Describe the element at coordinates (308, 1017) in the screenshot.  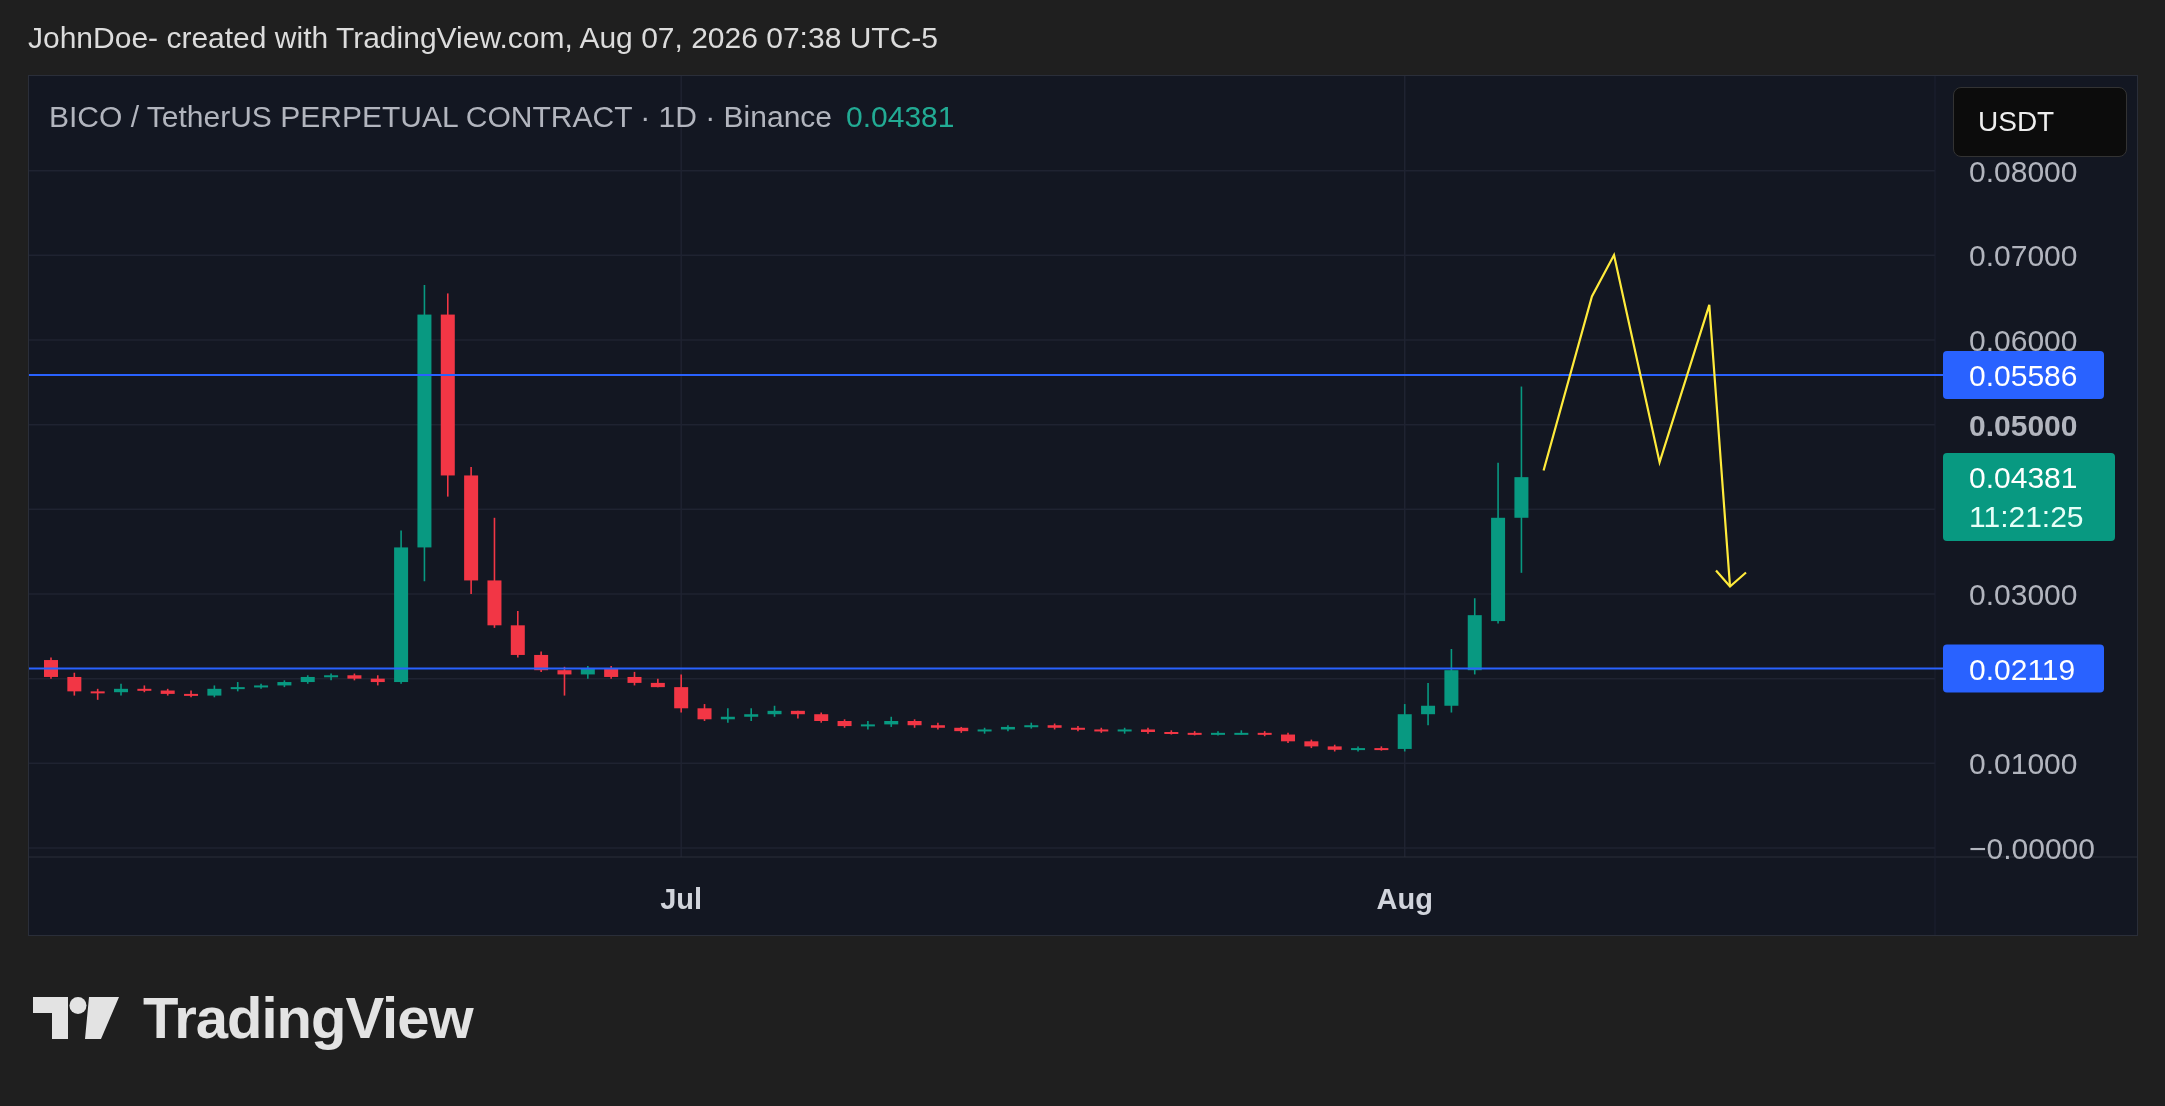
I see `brand-name: TradingView` at that location.